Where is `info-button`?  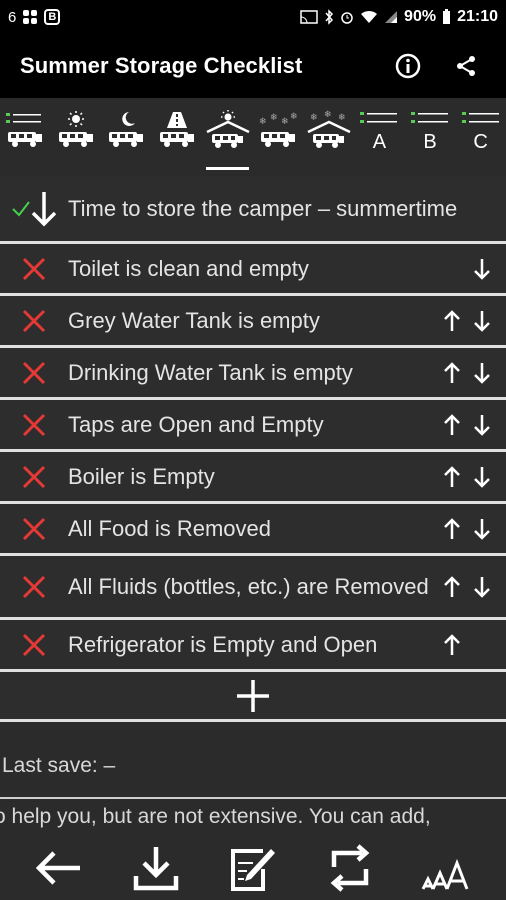 info-button is located at coordinates (408, 66).